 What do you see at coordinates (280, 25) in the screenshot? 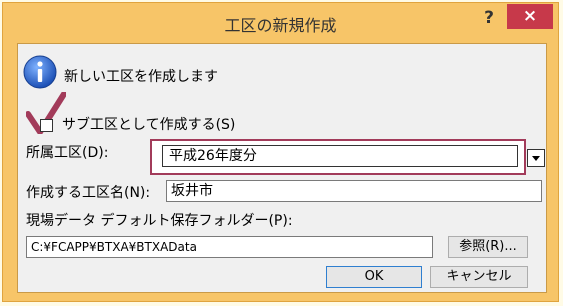
I see `dialog-title: 工区の新規作成` at bounding box center [280, 25].